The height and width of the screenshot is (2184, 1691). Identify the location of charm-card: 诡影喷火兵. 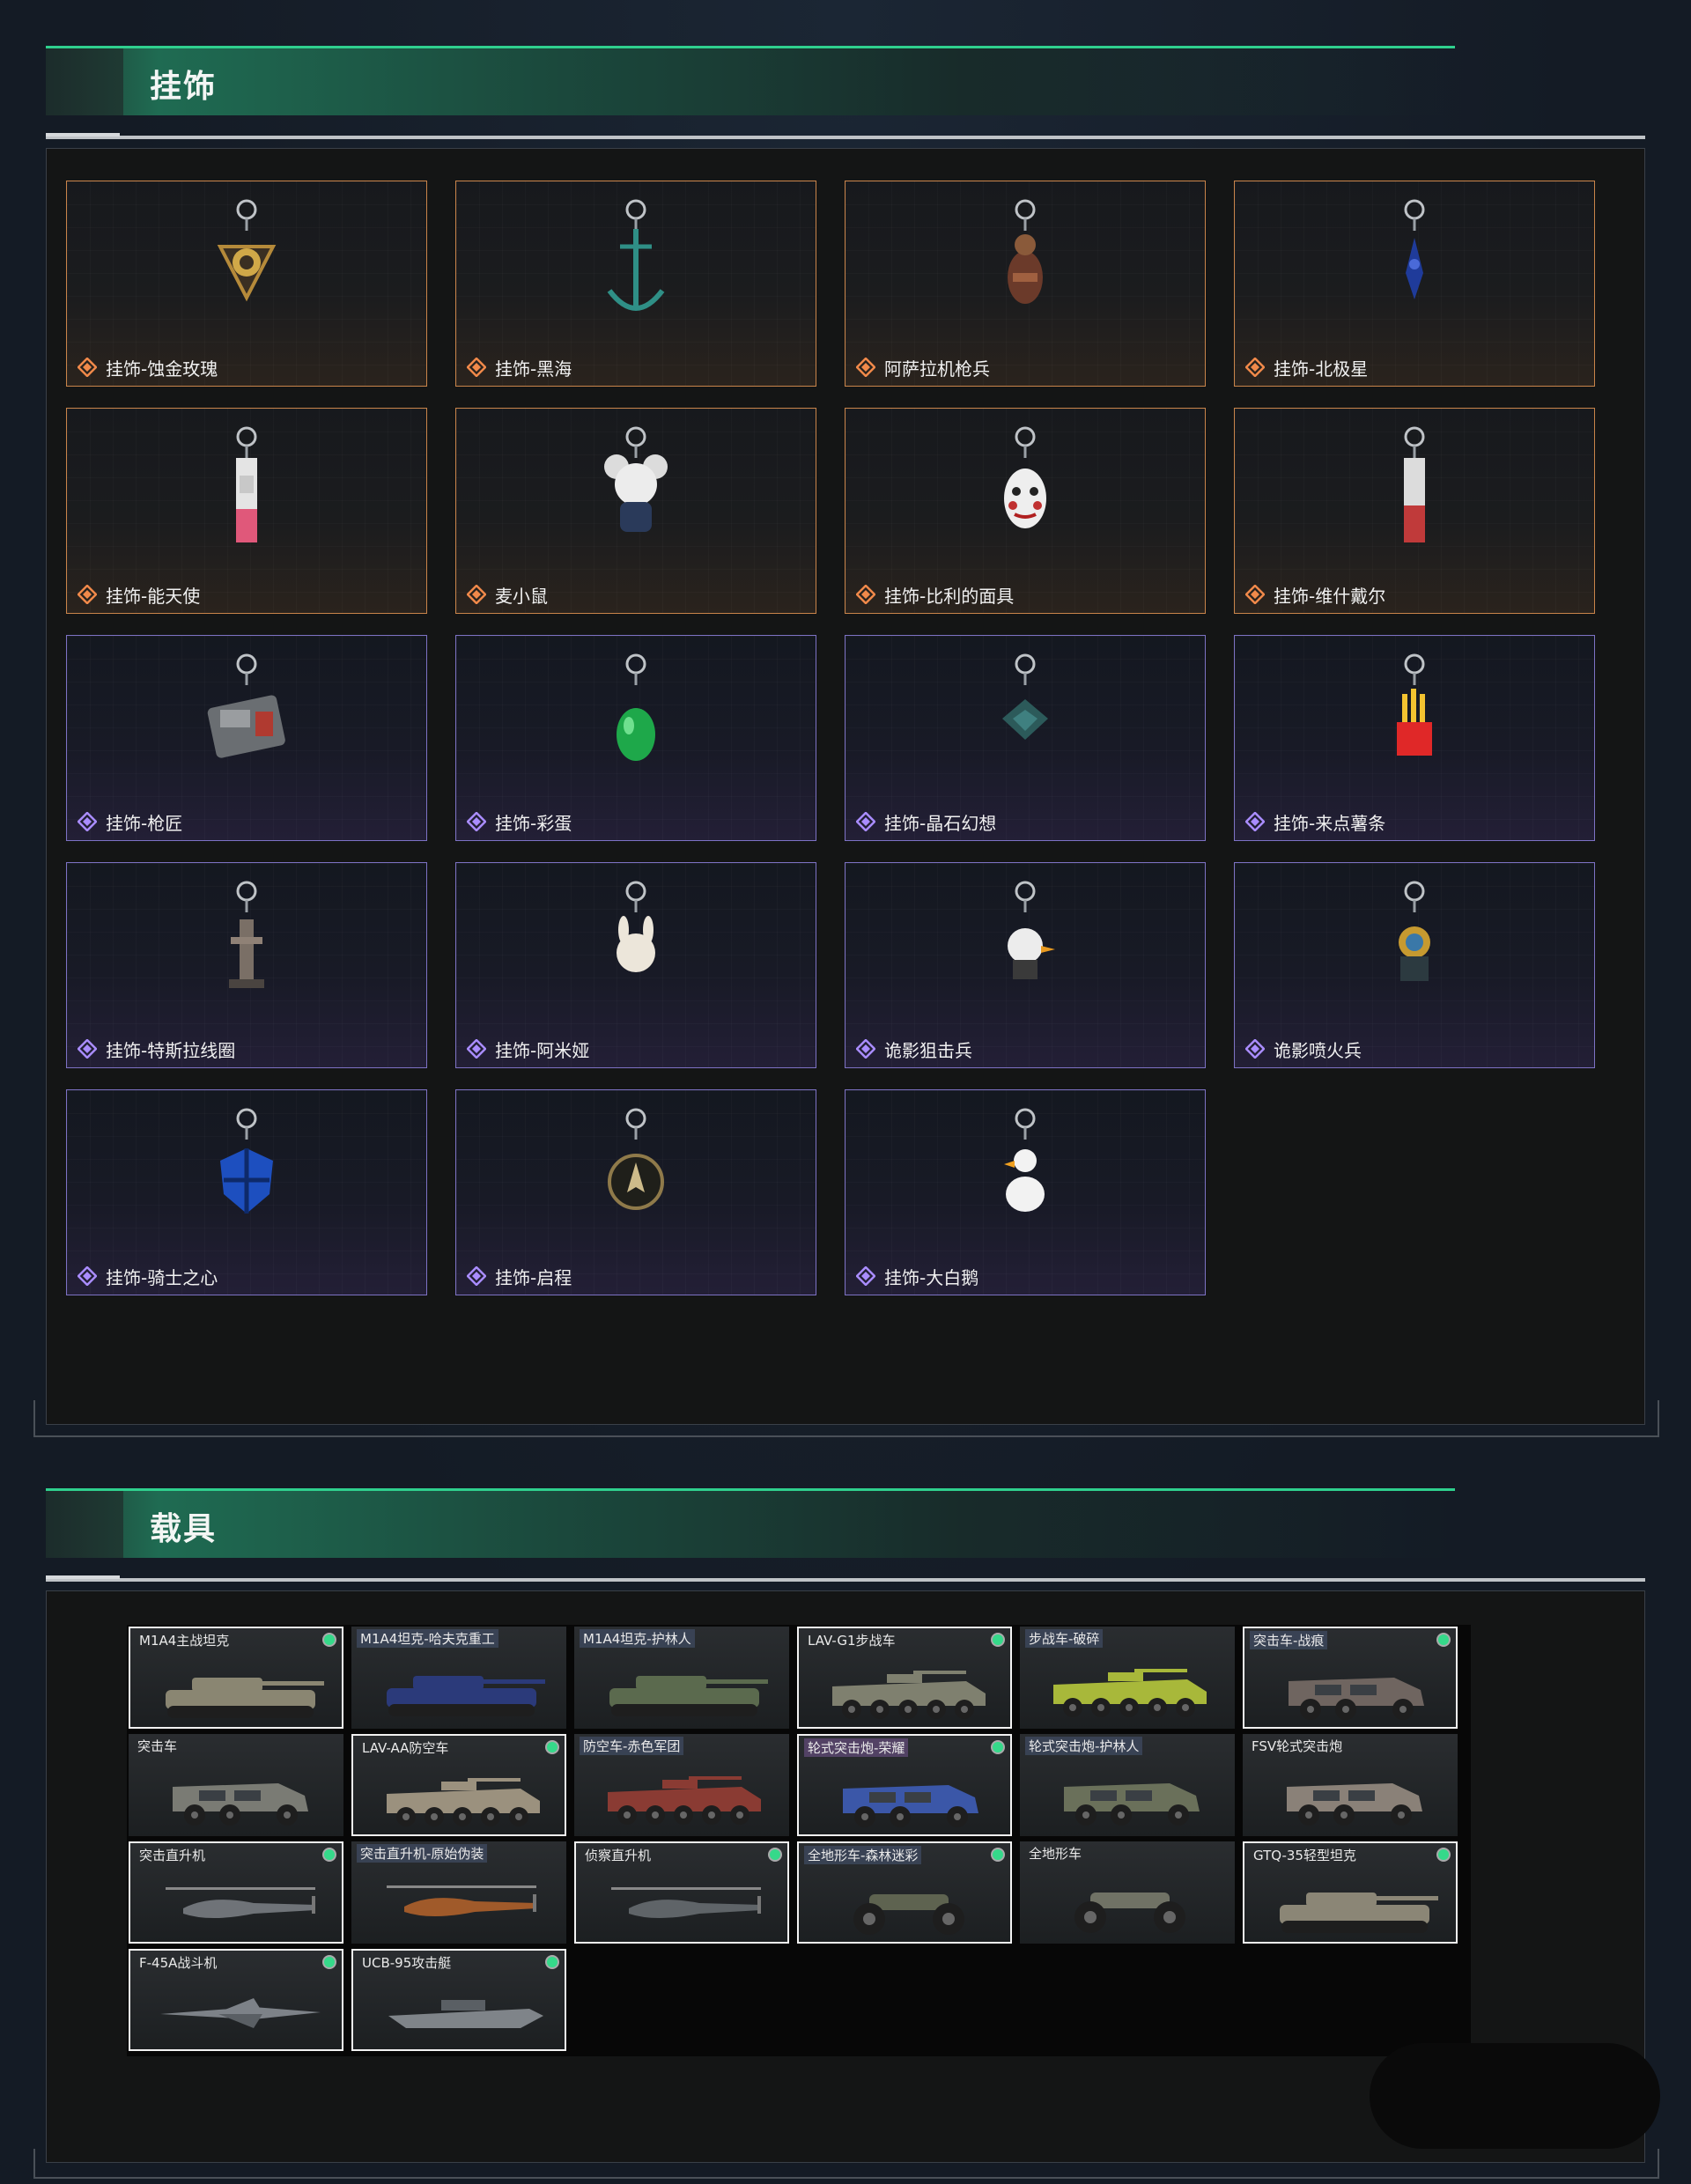
(1414, 965).